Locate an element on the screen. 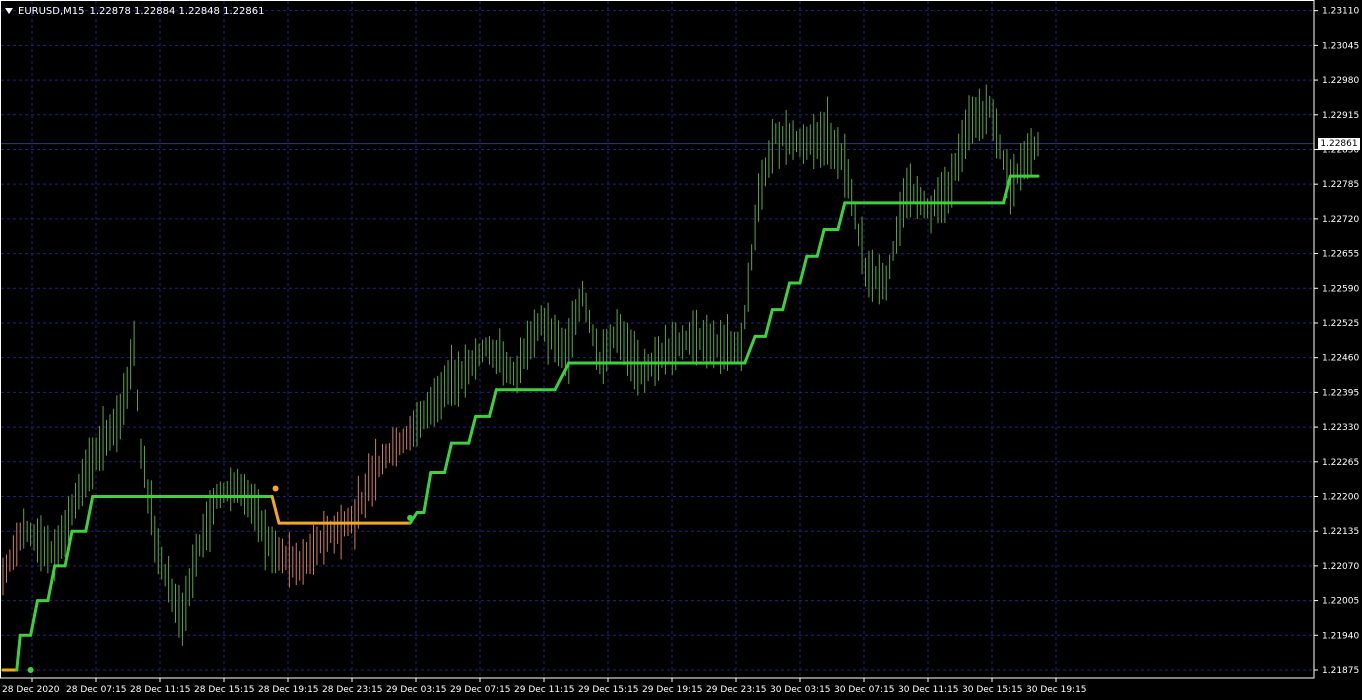 Image resolution: width=1362 pixels, height=700 pixels. x-tick-label: 29 Dec 19:15 is located at coordinates (672, 690).